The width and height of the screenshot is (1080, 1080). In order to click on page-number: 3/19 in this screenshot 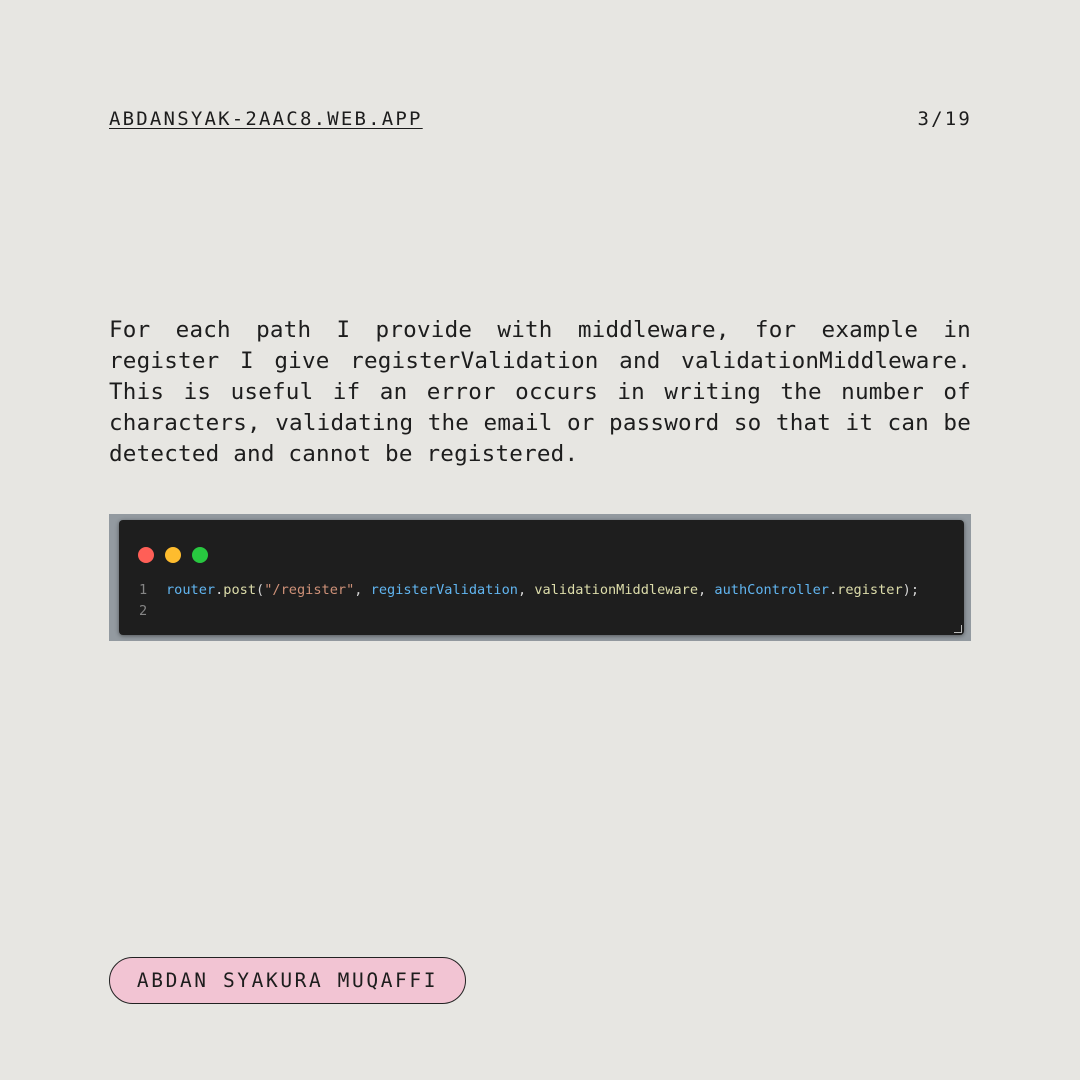, I will do `click(944, 119)`.